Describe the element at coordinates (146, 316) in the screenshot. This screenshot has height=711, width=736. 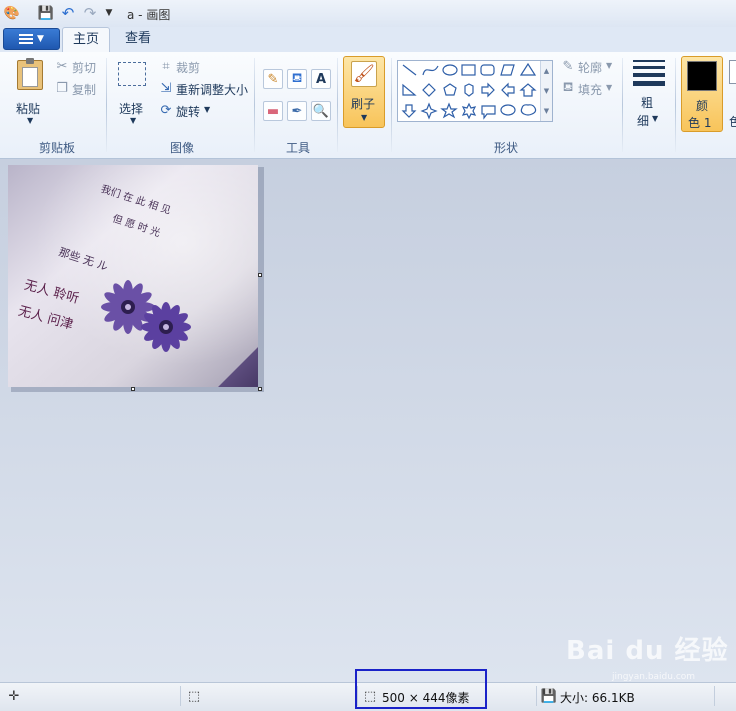
I see `flowers-illustration` at that location.